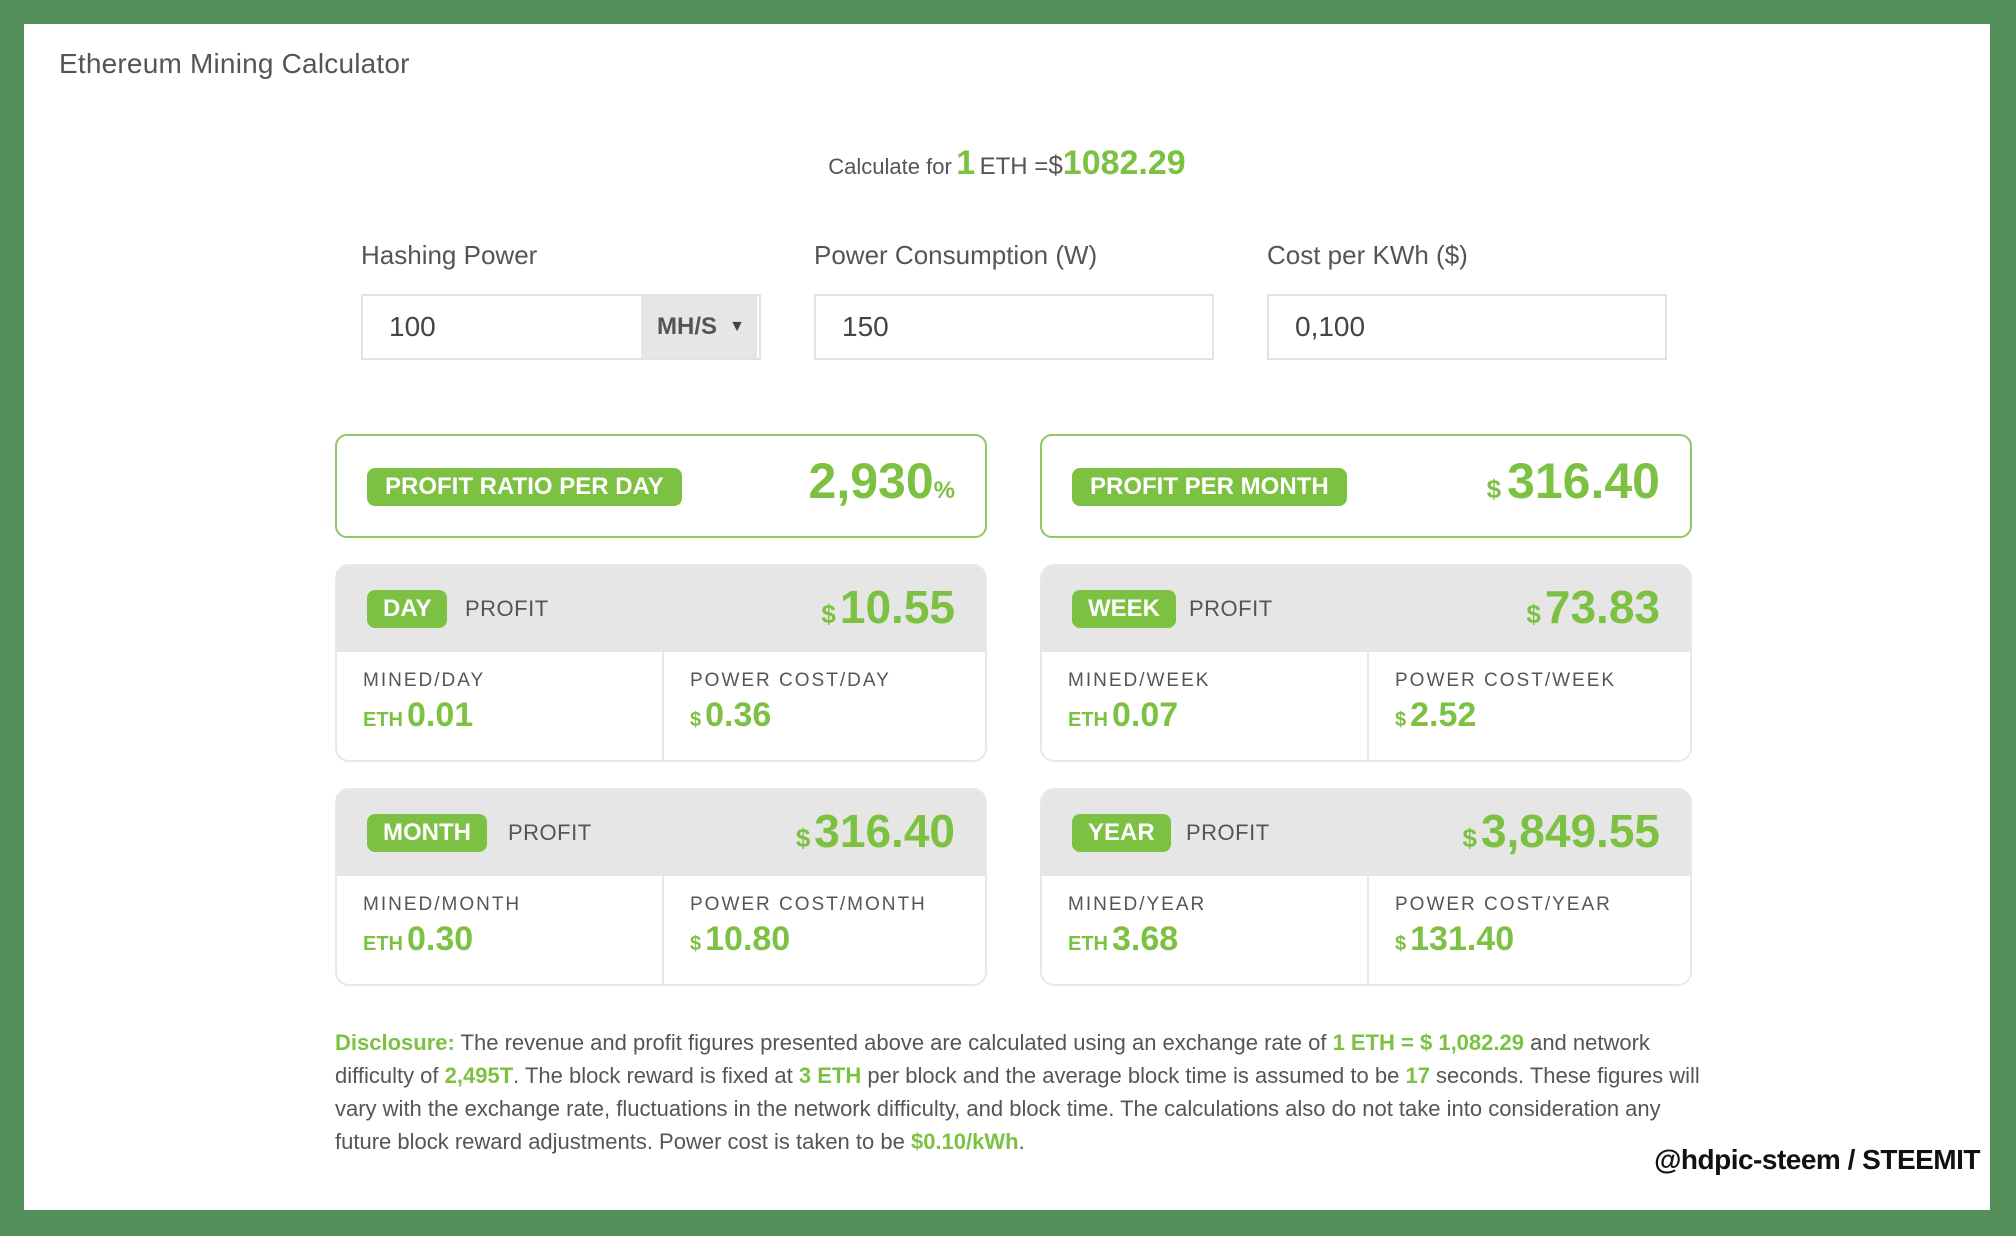  What do you see at coordinates (882, 481) in the screenshot?
I see `profit-ratio-value: 2,930%` at bounding box center [882, 481].